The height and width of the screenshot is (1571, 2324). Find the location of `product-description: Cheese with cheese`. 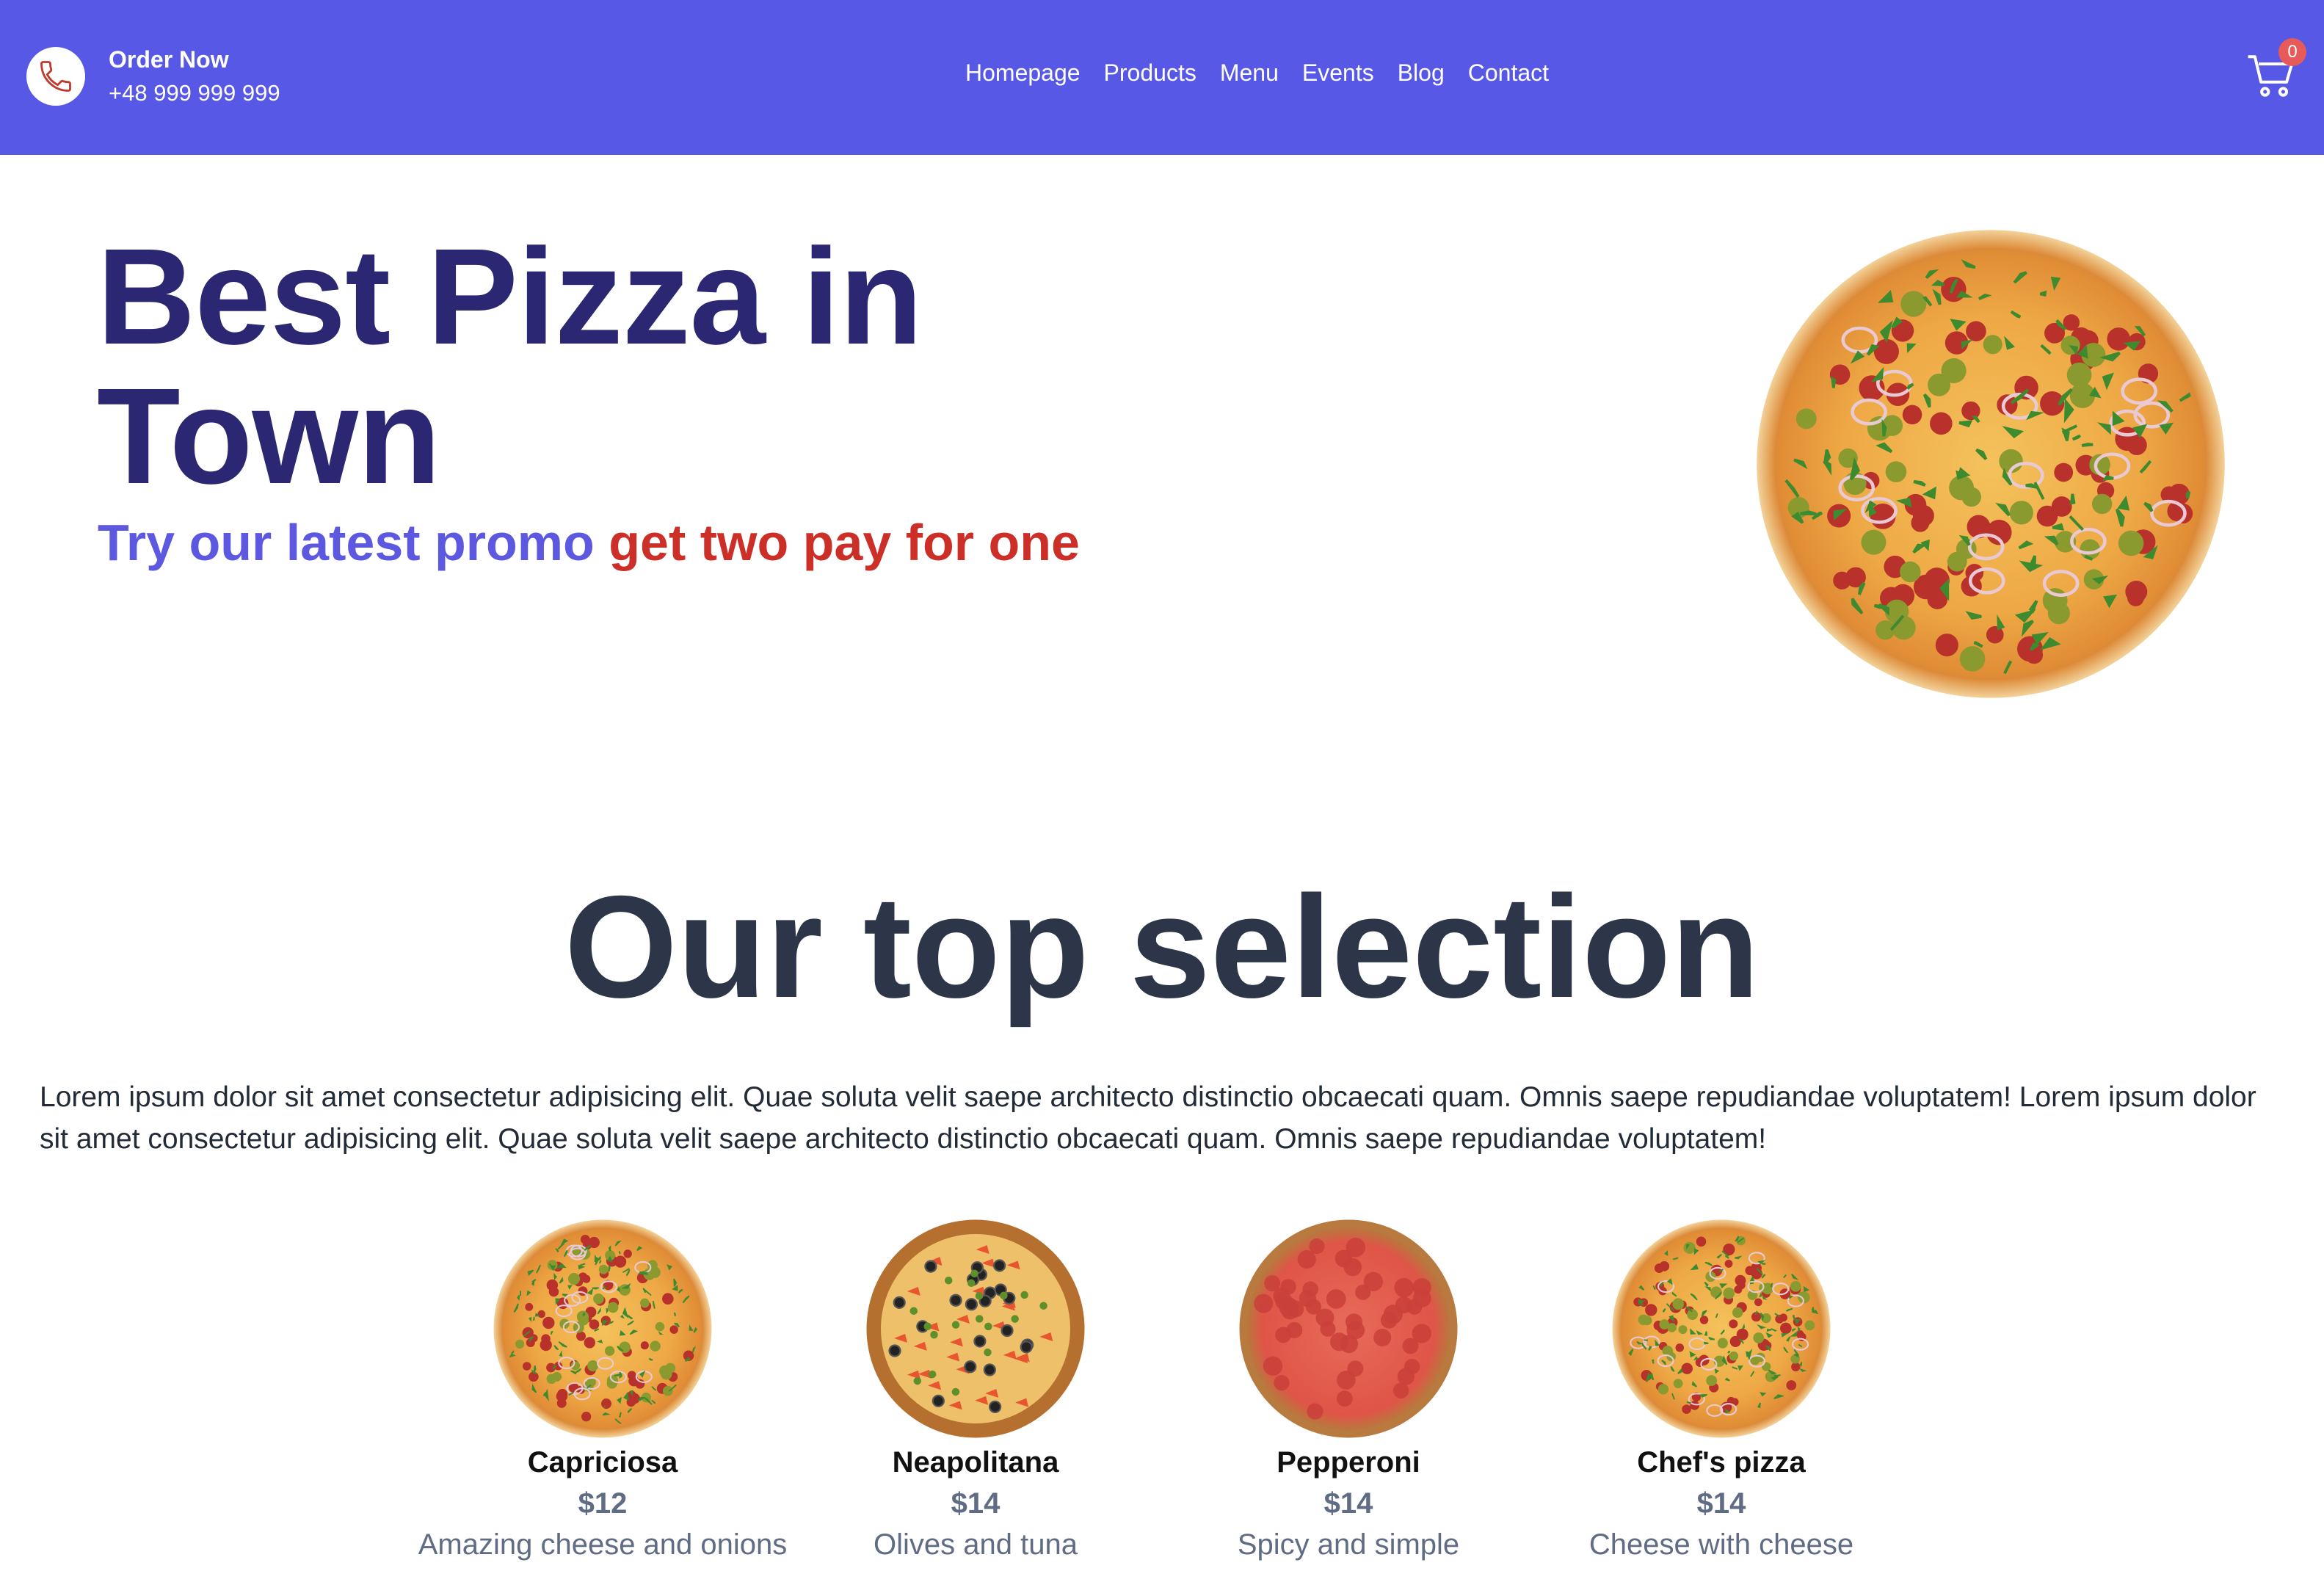

product-description: Cheese with cheese is located at coordinates (1721, 1544).